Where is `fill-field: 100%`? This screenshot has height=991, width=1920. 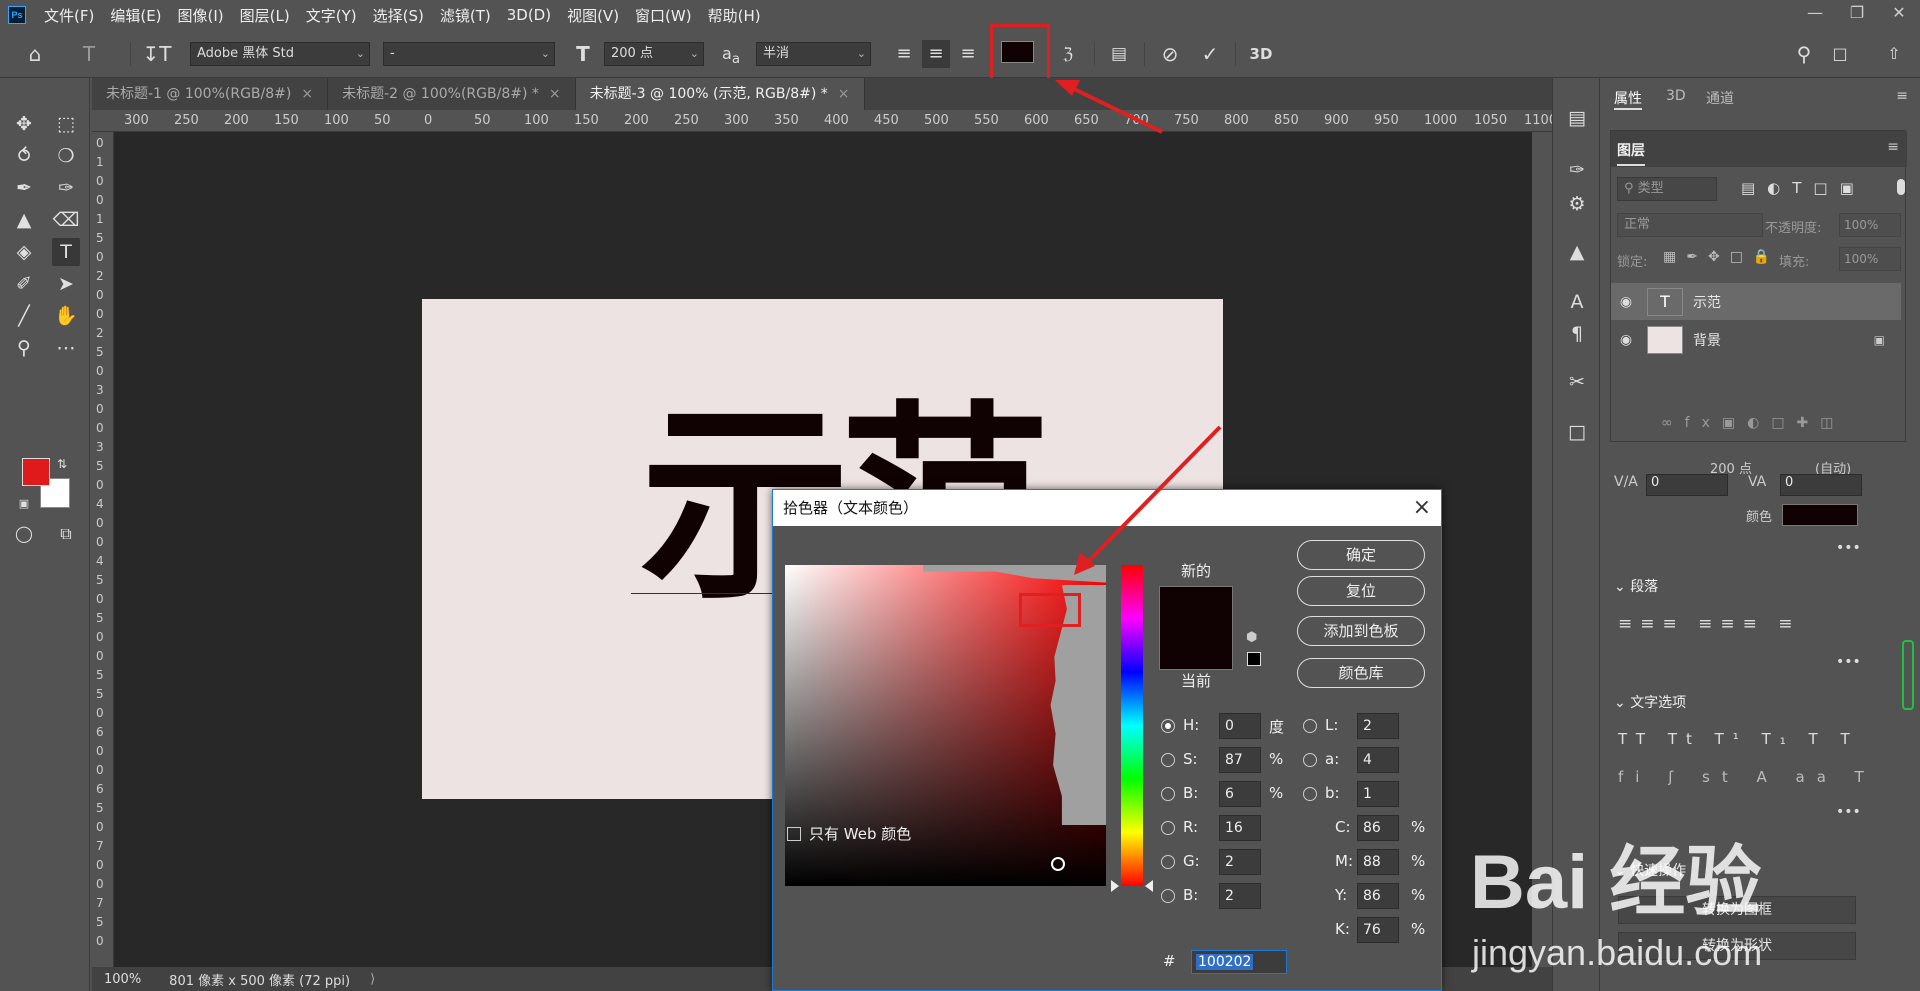 fill-field: 100% is located at coordinates (1870, 259).